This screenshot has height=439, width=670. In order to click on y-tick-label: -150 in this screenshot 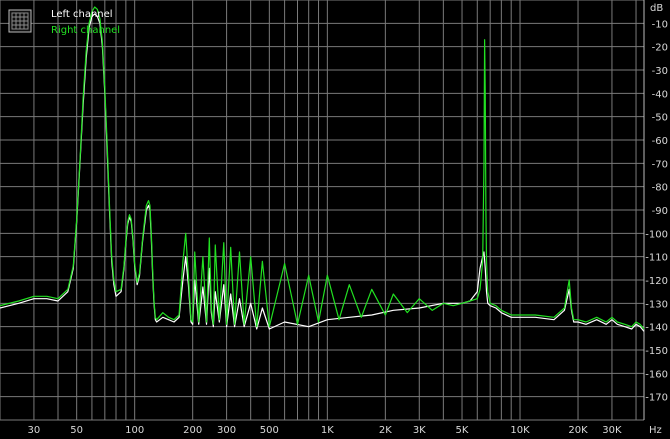, I will do `click(656, 351)`.